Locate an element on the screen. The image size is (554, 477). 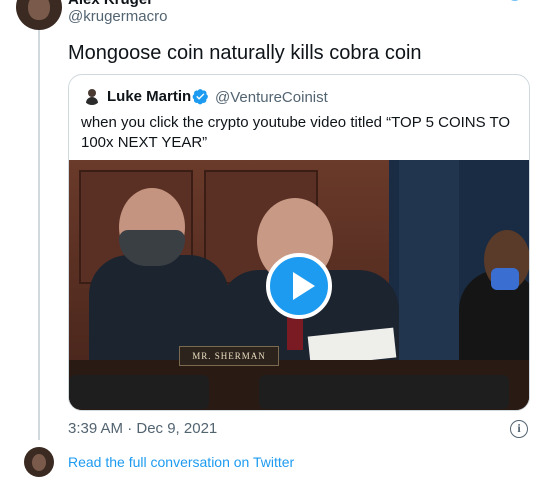
quoted-author-avatar is located at coordinates (92, 96).